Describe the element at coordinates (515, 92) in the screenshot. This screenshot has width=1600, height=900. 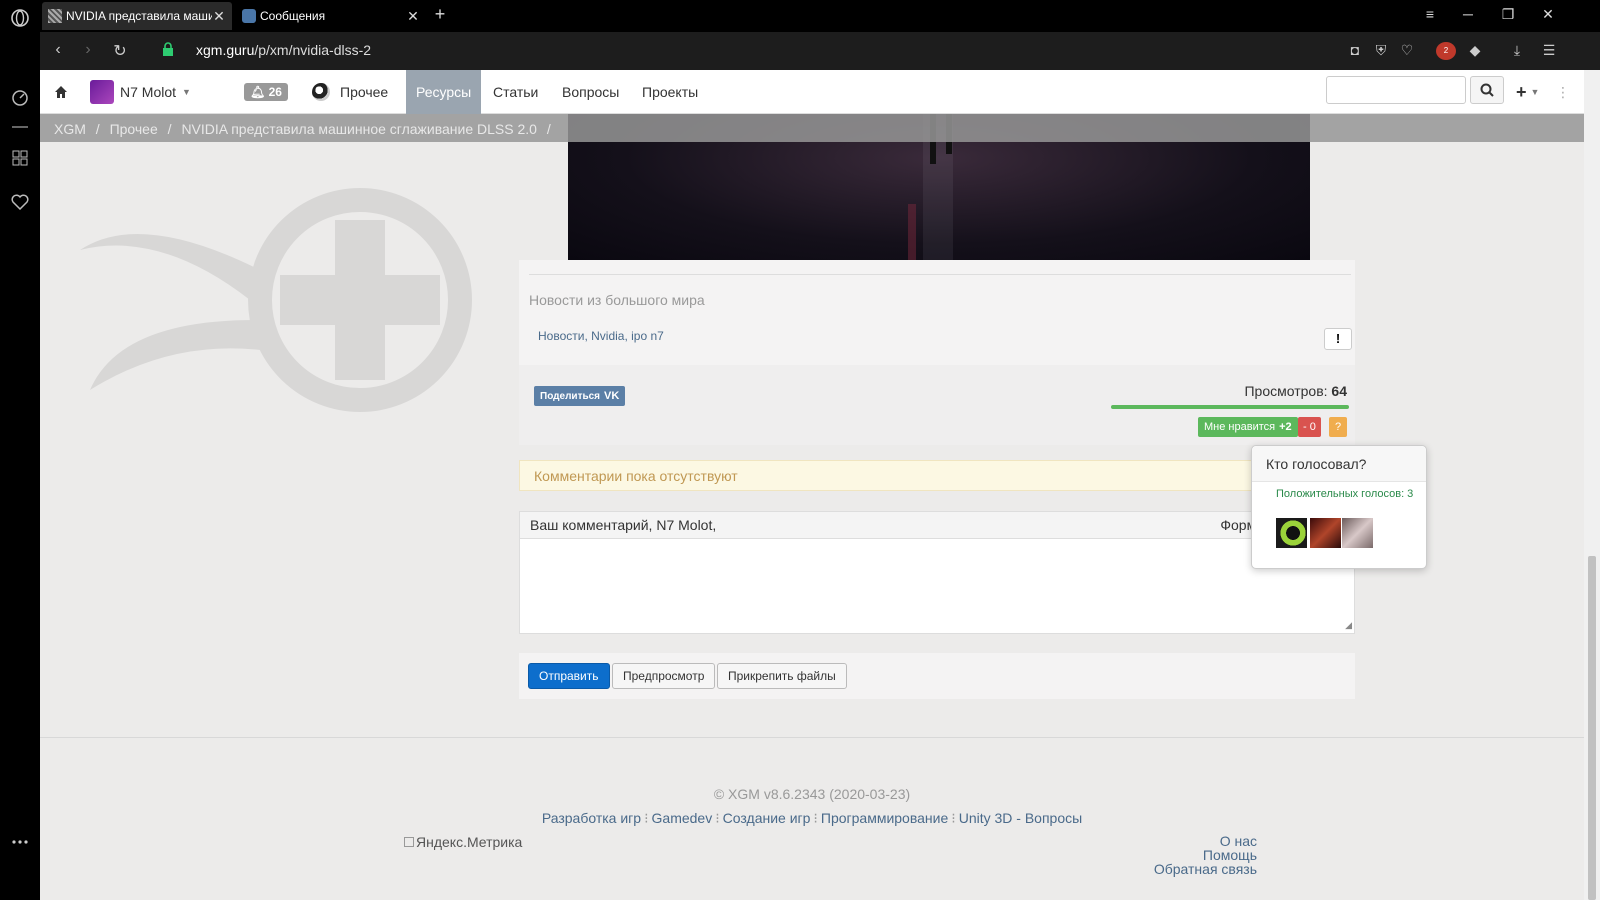
I see `nav-item-articles: Статьи` at that location.